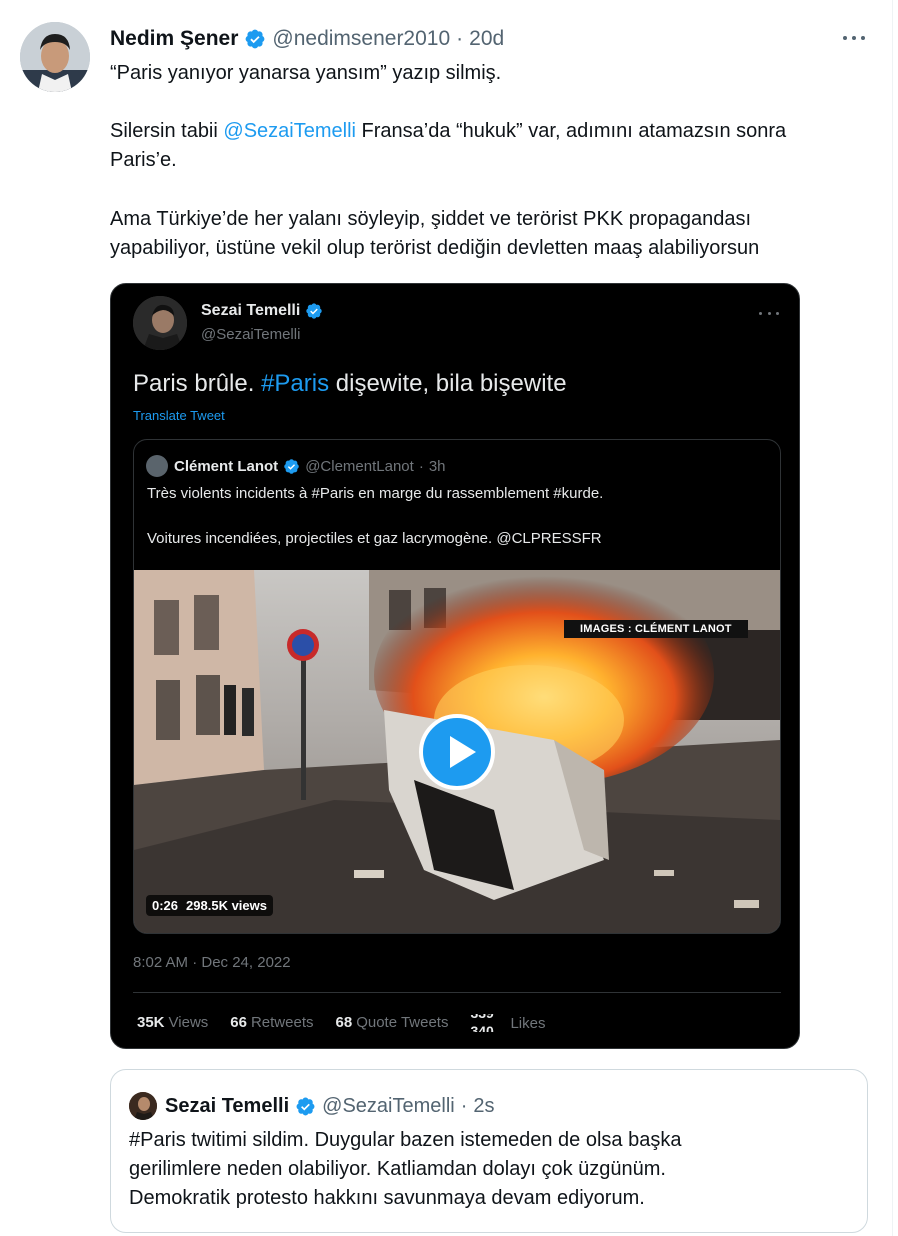 This screenshot has width=898, height=1236. I want to click on quoted-handle: @ClementLanot, so click(359, 466).